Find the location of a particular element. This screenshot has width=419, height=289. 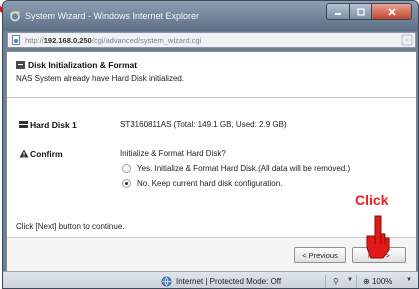

zoom-chevron-down-icon: ▼ is located at coordinates (409, 280).